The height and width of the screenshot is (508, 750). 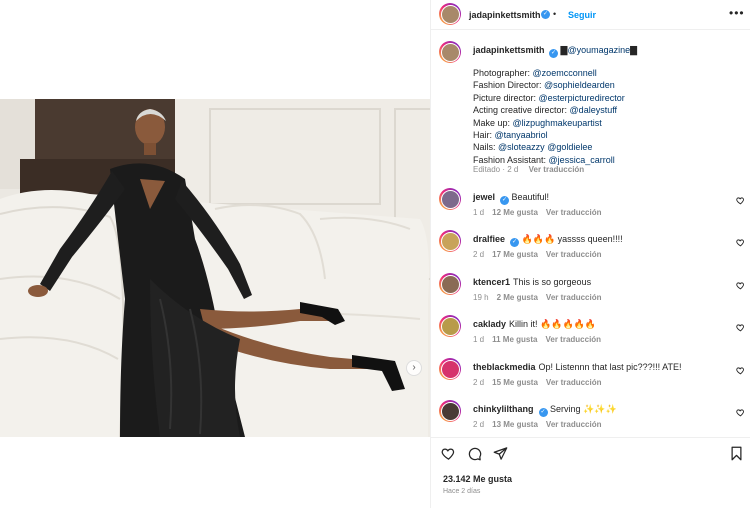 What do you see at coordinates (481, 297) in the screenshot?
I see `comment-time: 19 h` at bounding box center [481, 297].